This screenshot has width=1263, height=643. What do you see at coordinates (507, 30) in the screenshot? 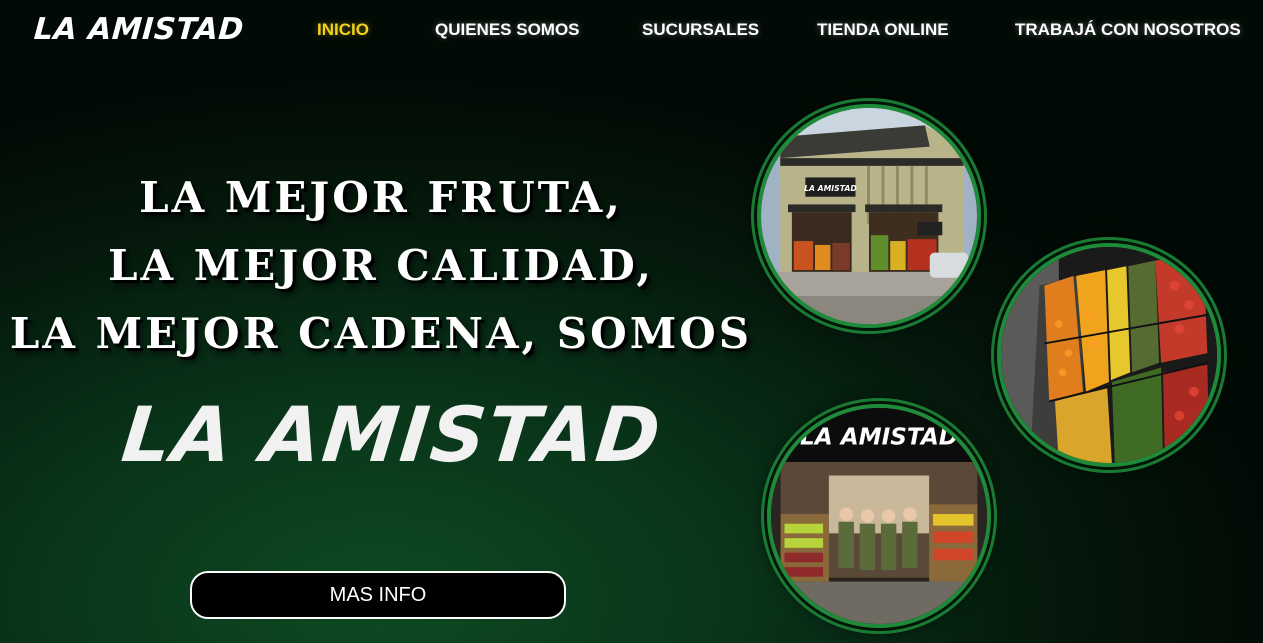
I see `nav-item-quienes-somos: QUIENES SOMOS` at bounding box center [507, 30].